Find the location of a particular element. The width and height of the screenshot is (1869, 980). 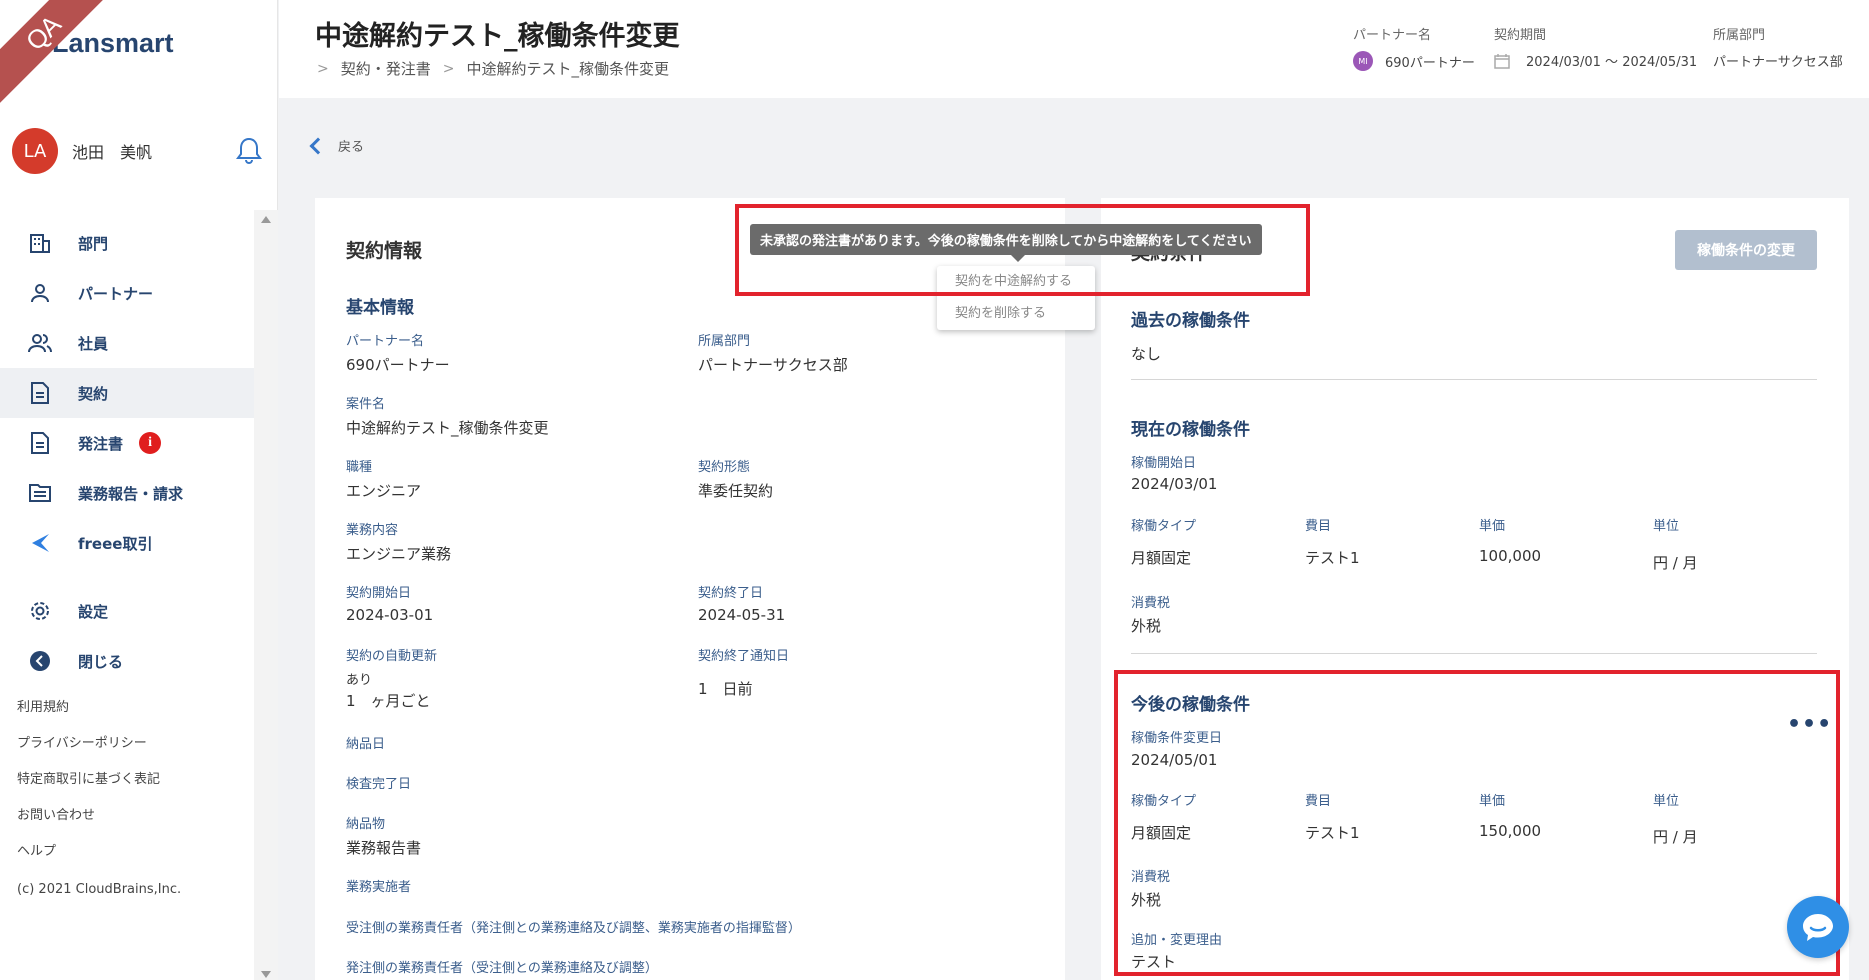

sidebar-item-contracts: 契約 is located at coordinates (127, 393).